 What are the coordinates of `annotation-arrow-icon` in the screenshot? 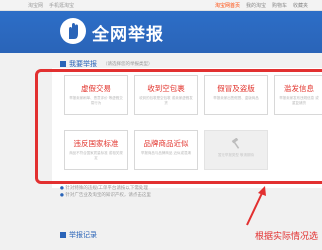 It's located at (256, 206).